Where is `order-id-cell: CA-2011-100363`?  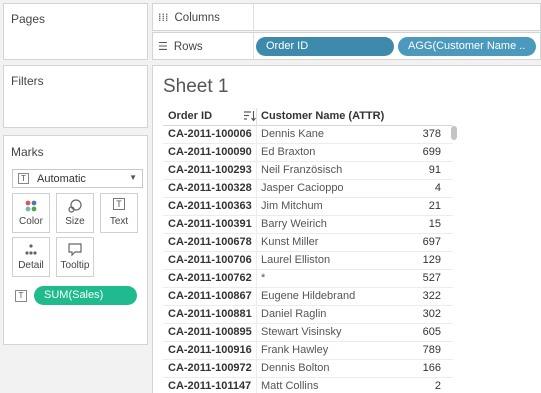 order-id-cell: CA-2011-100363 is located at coordinates (210, 206).